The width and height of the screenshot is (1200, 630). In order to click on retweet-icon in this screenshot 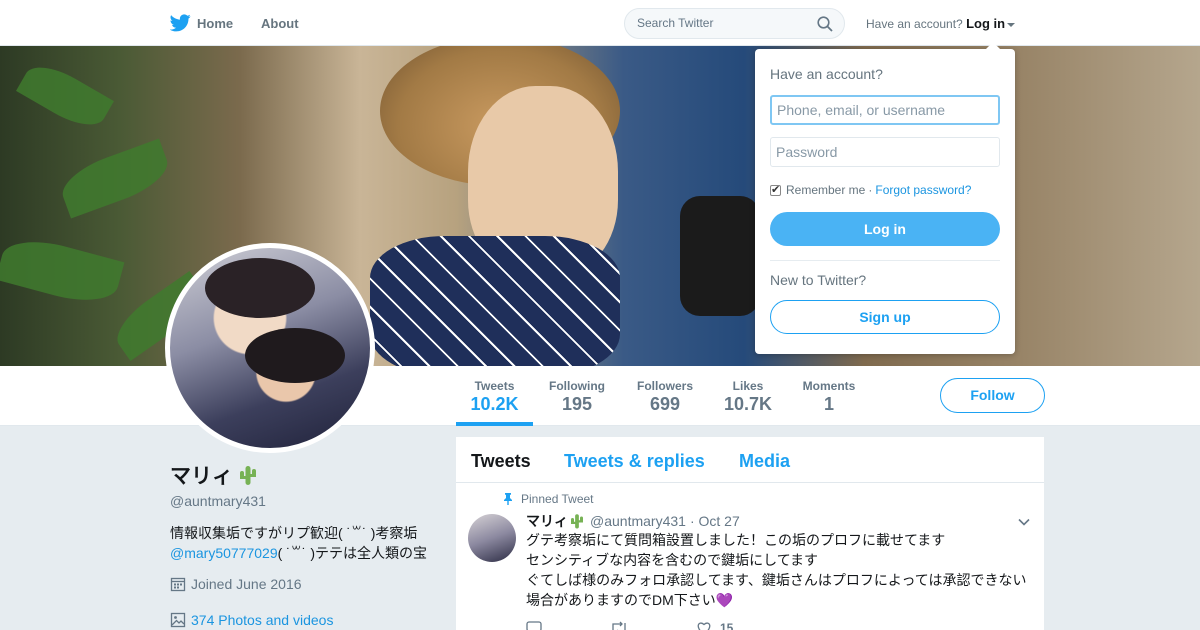, I will do `click(619, 625)`.